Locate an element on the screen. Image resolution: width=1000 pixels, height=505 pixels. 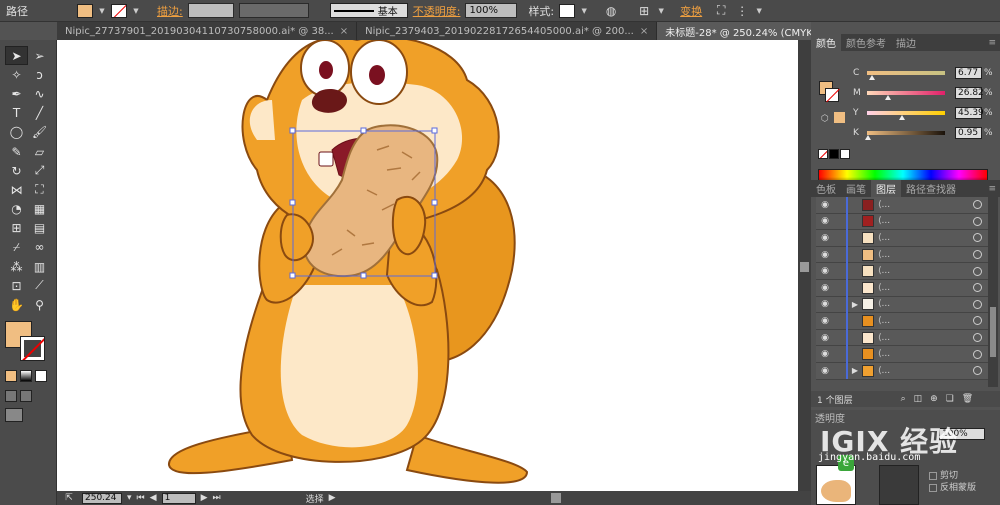
prev-page-icon: ◀ is located at coordinates (153, 498).